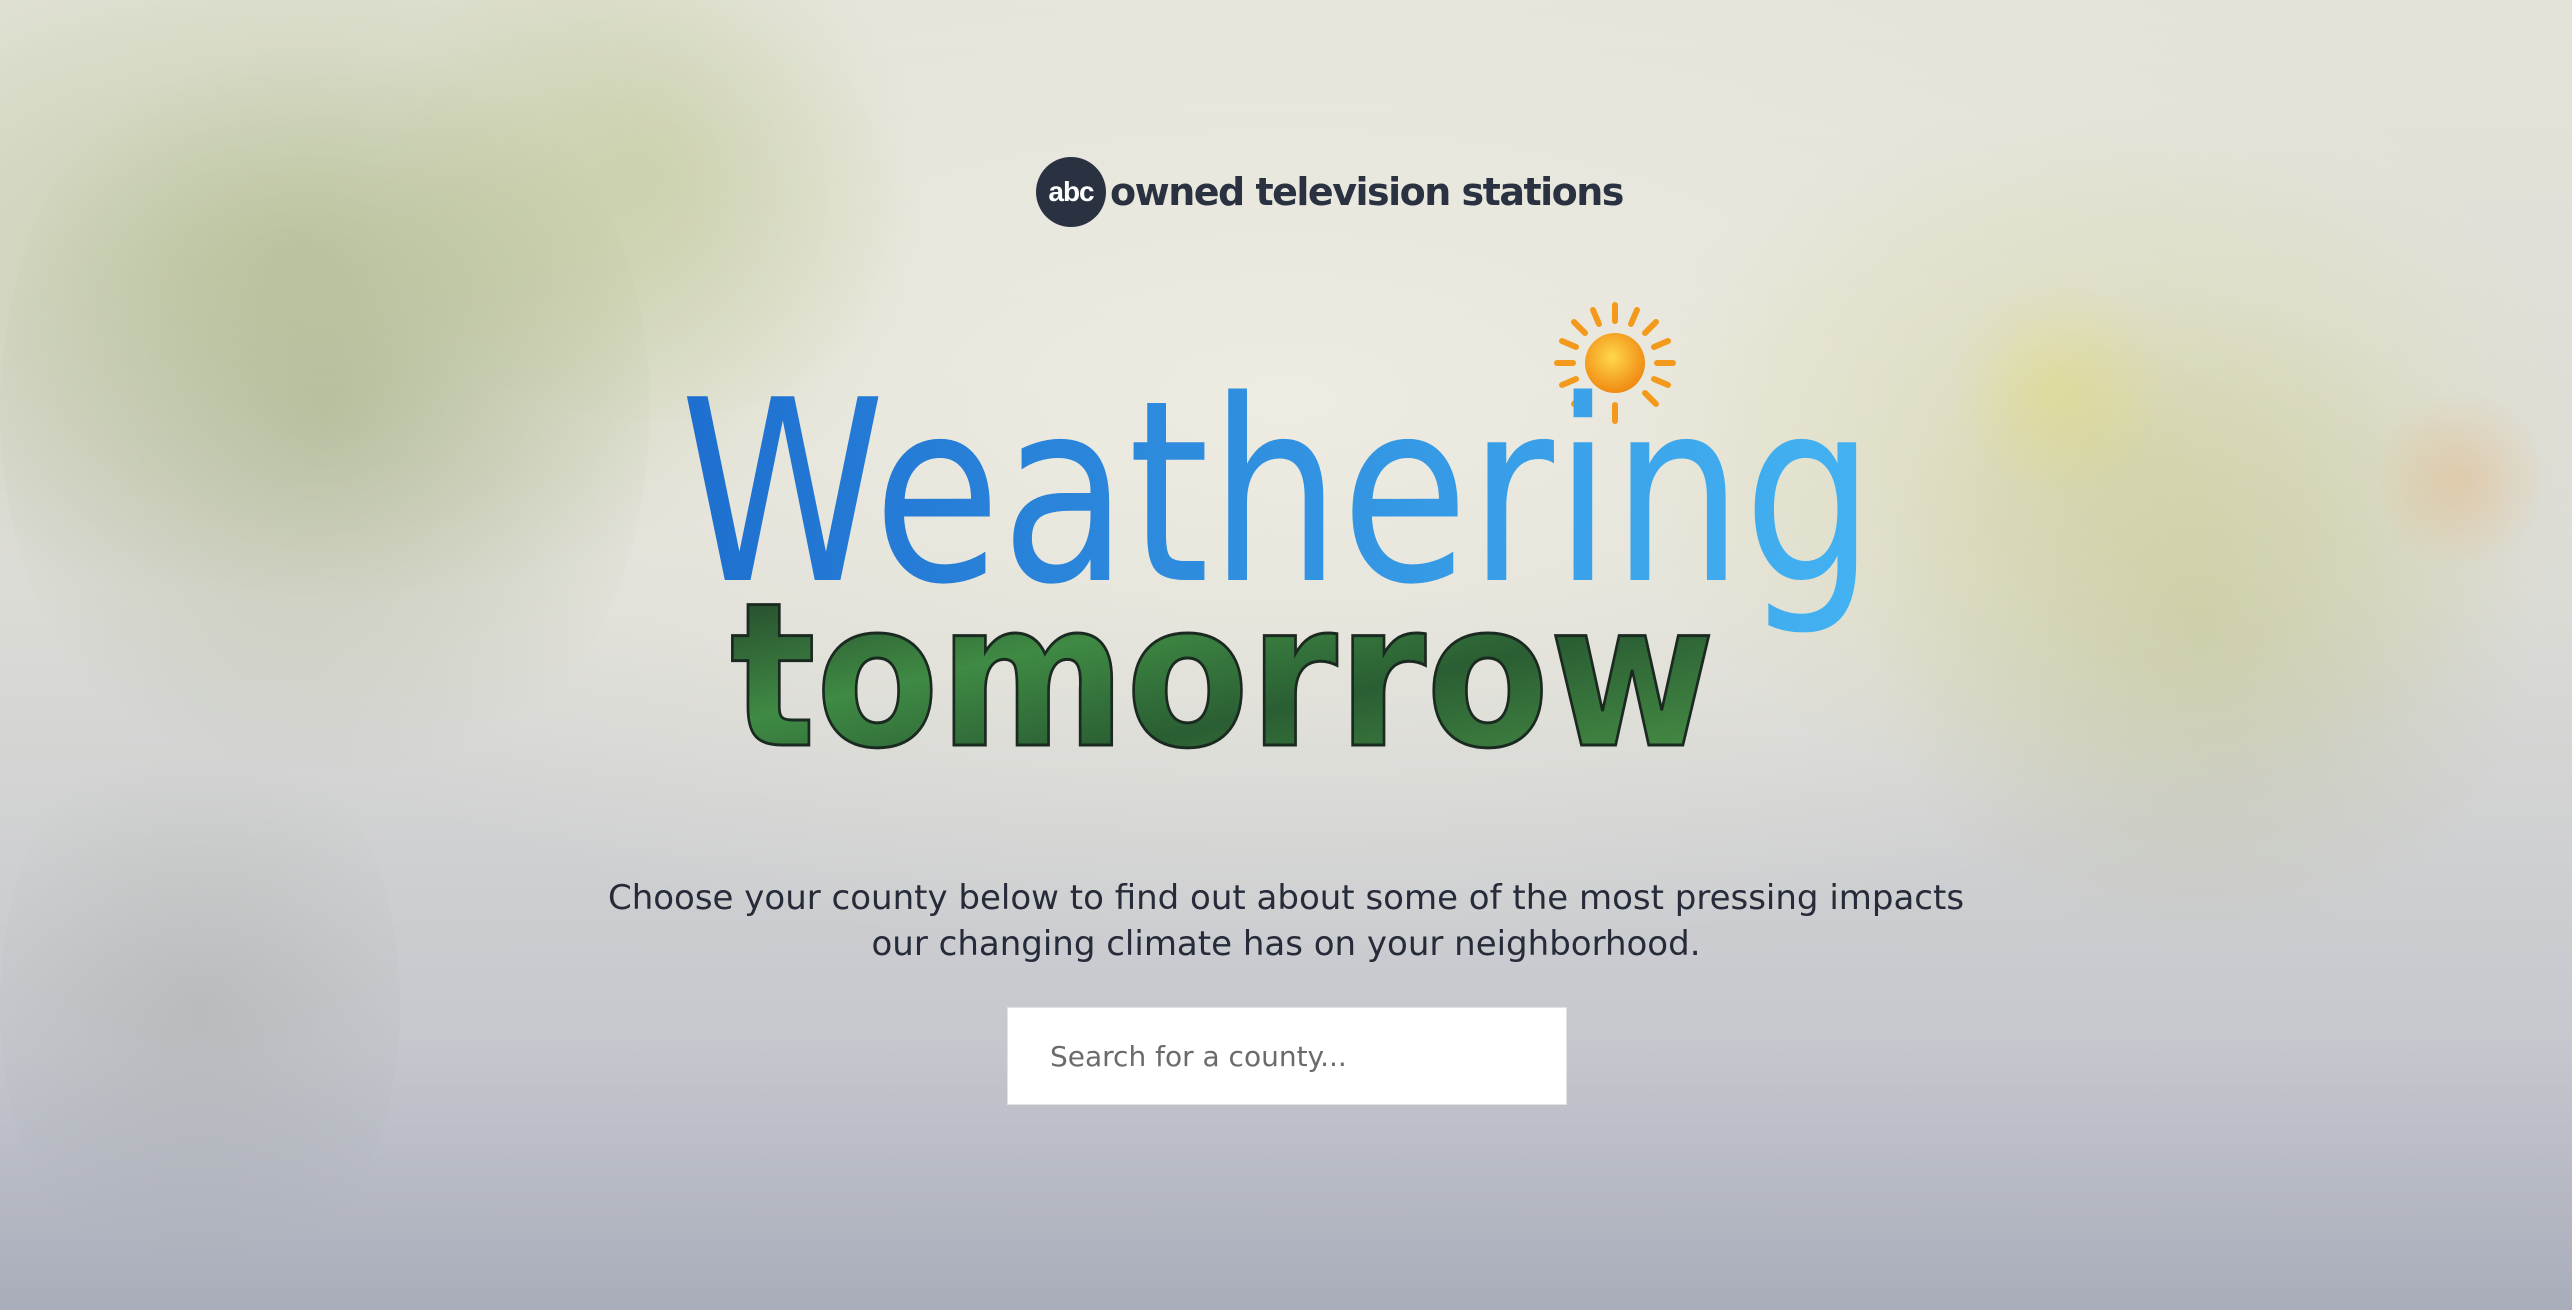  I want to click on title-tomorrow: tomorrow, so click(1222, 665).